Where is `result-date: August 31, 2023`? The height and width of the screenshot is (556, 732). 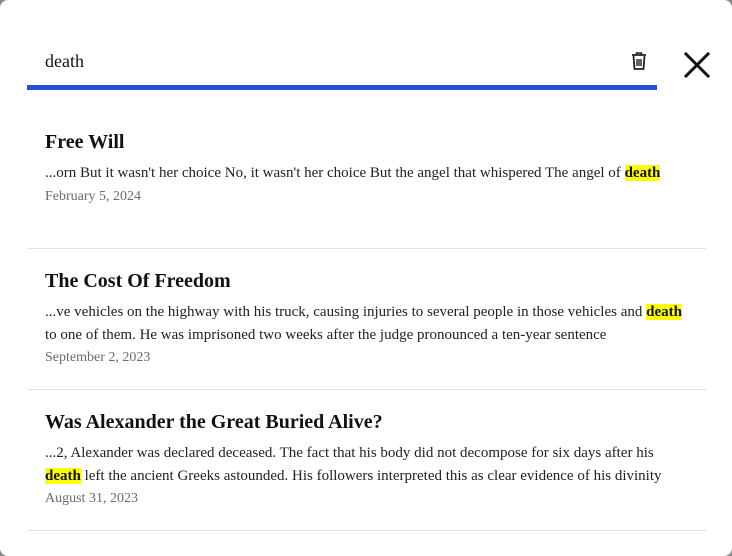
result-date: August 31, 2023 is located at coordinates (91, 498).